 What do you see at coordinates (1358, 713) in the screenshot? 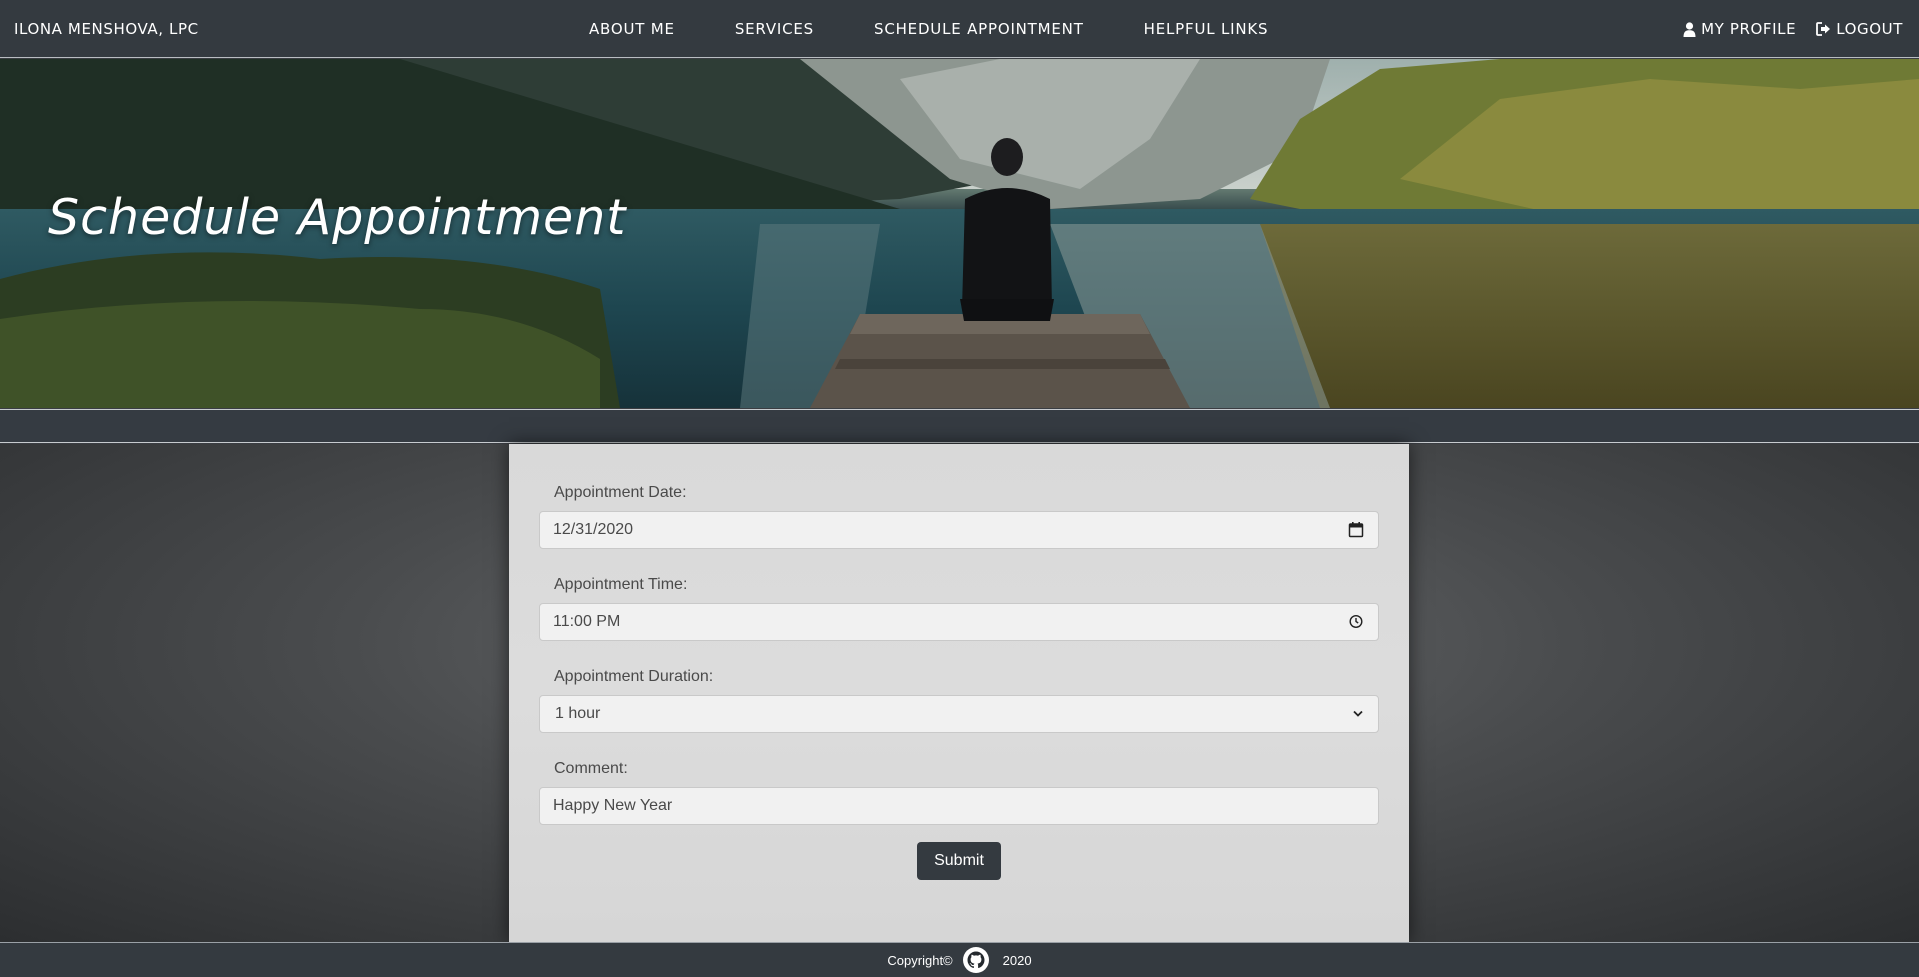
I see `chevron-down-icon` at bounding box center [1358, 713].